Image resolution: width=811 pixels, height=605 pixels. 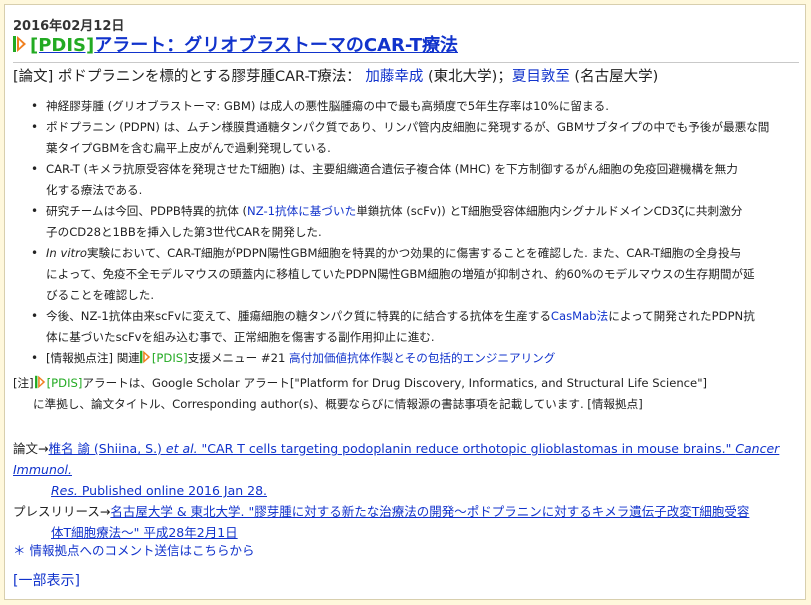 What do you see at coordinates (172, 490) in the screenshot?
I see `paper-ref-pubdate: Published online 2016 Jan 28.` at bounding box center [172, 490].